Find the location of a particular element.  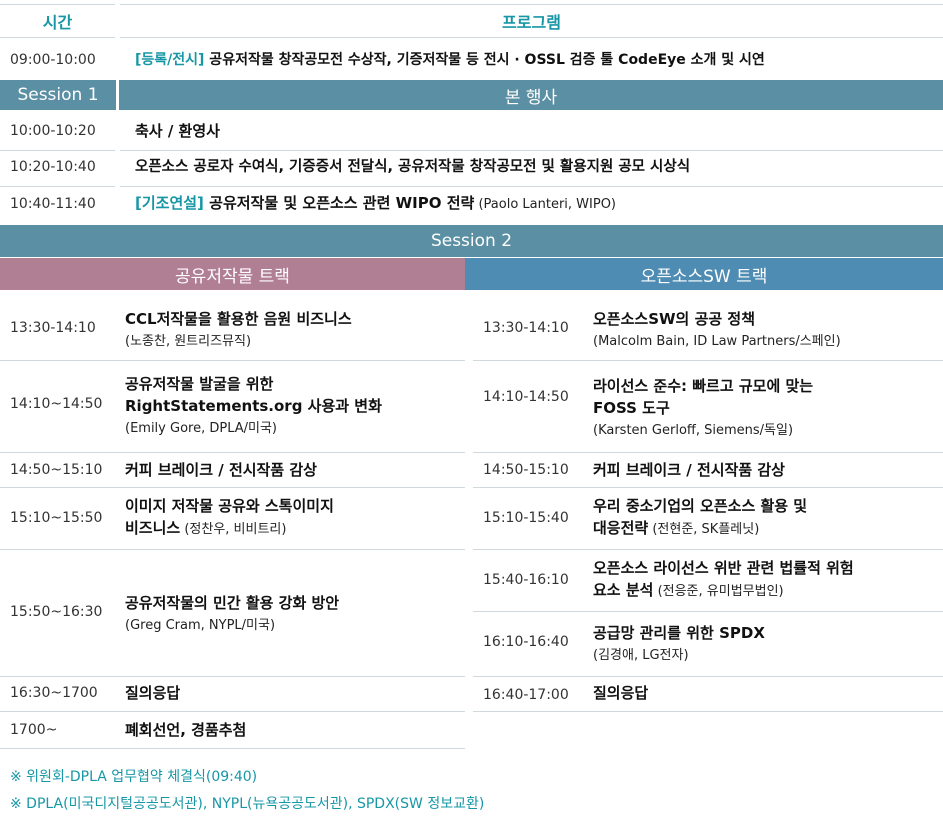

left-row-time: 16:30~1700 is located at coordinates (62, 693).